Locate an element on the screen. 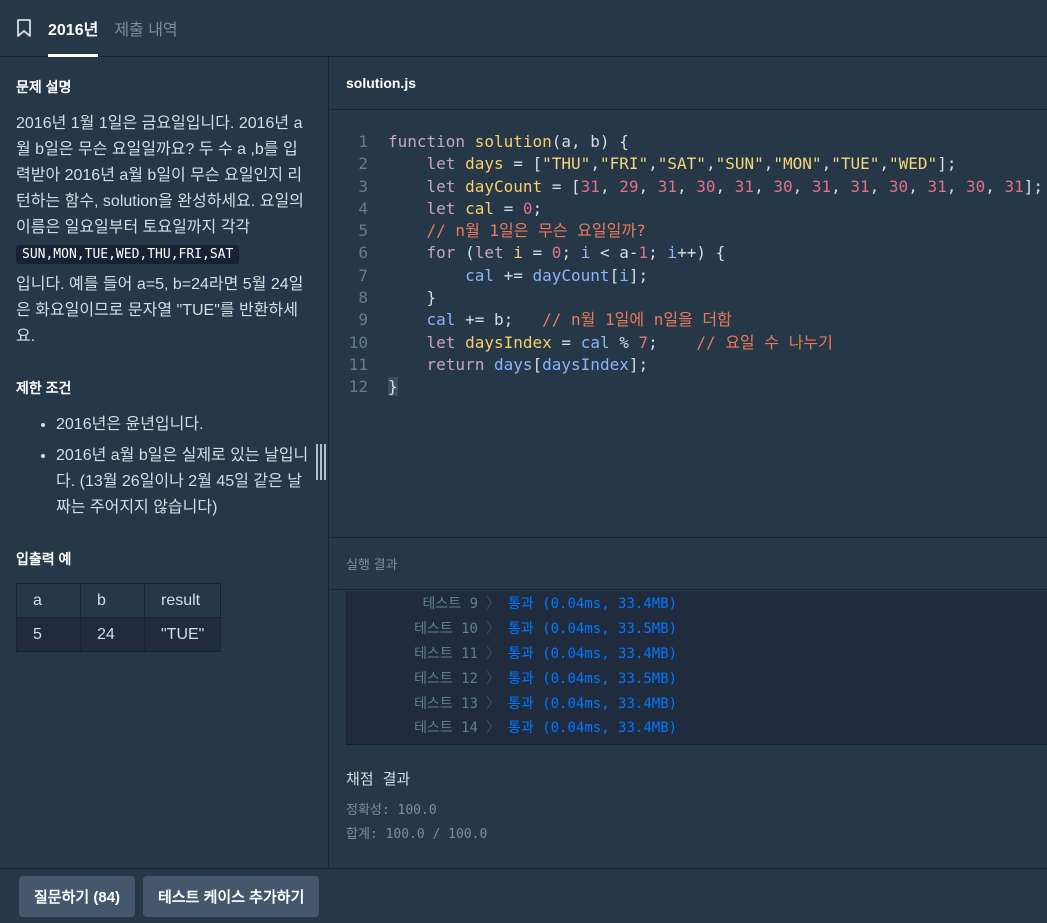  code-line-1: 1 function solution(a, b) { is located at coordinates (493, 141).